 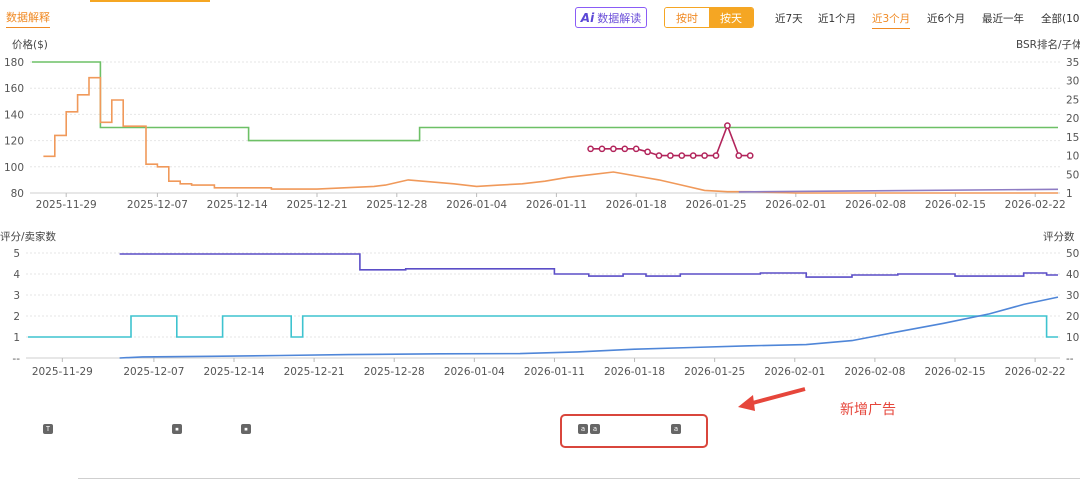 I want to click on y-tick-label: 3, so click(x=16, y=296).